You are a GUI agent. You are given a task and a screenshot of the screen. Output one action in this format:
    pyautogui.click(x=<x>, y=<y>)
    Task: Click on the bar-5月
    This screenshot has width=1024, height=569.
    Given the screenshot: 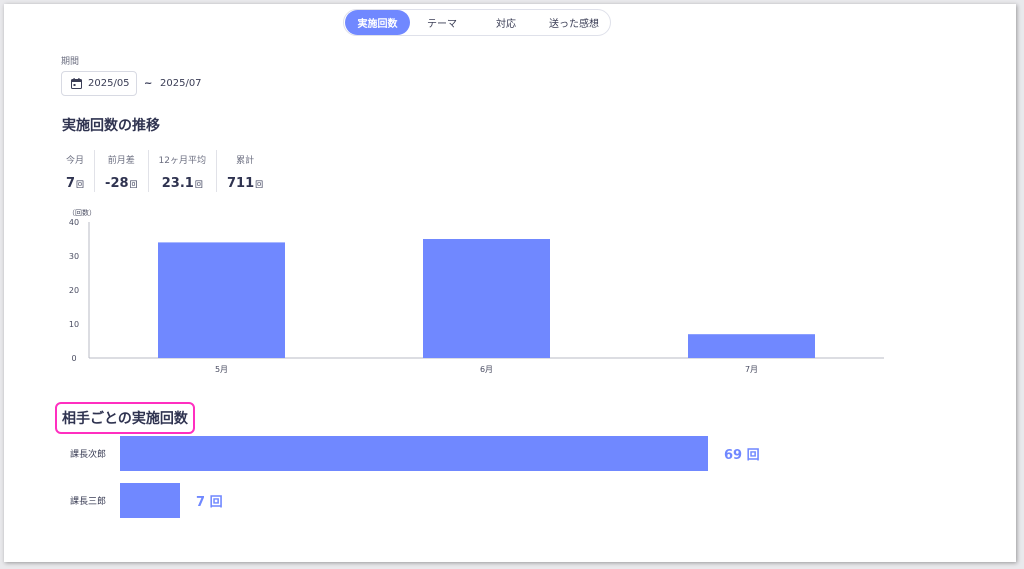 What is the action you would take?
    pyautogui.click(x=221, y=300)
    